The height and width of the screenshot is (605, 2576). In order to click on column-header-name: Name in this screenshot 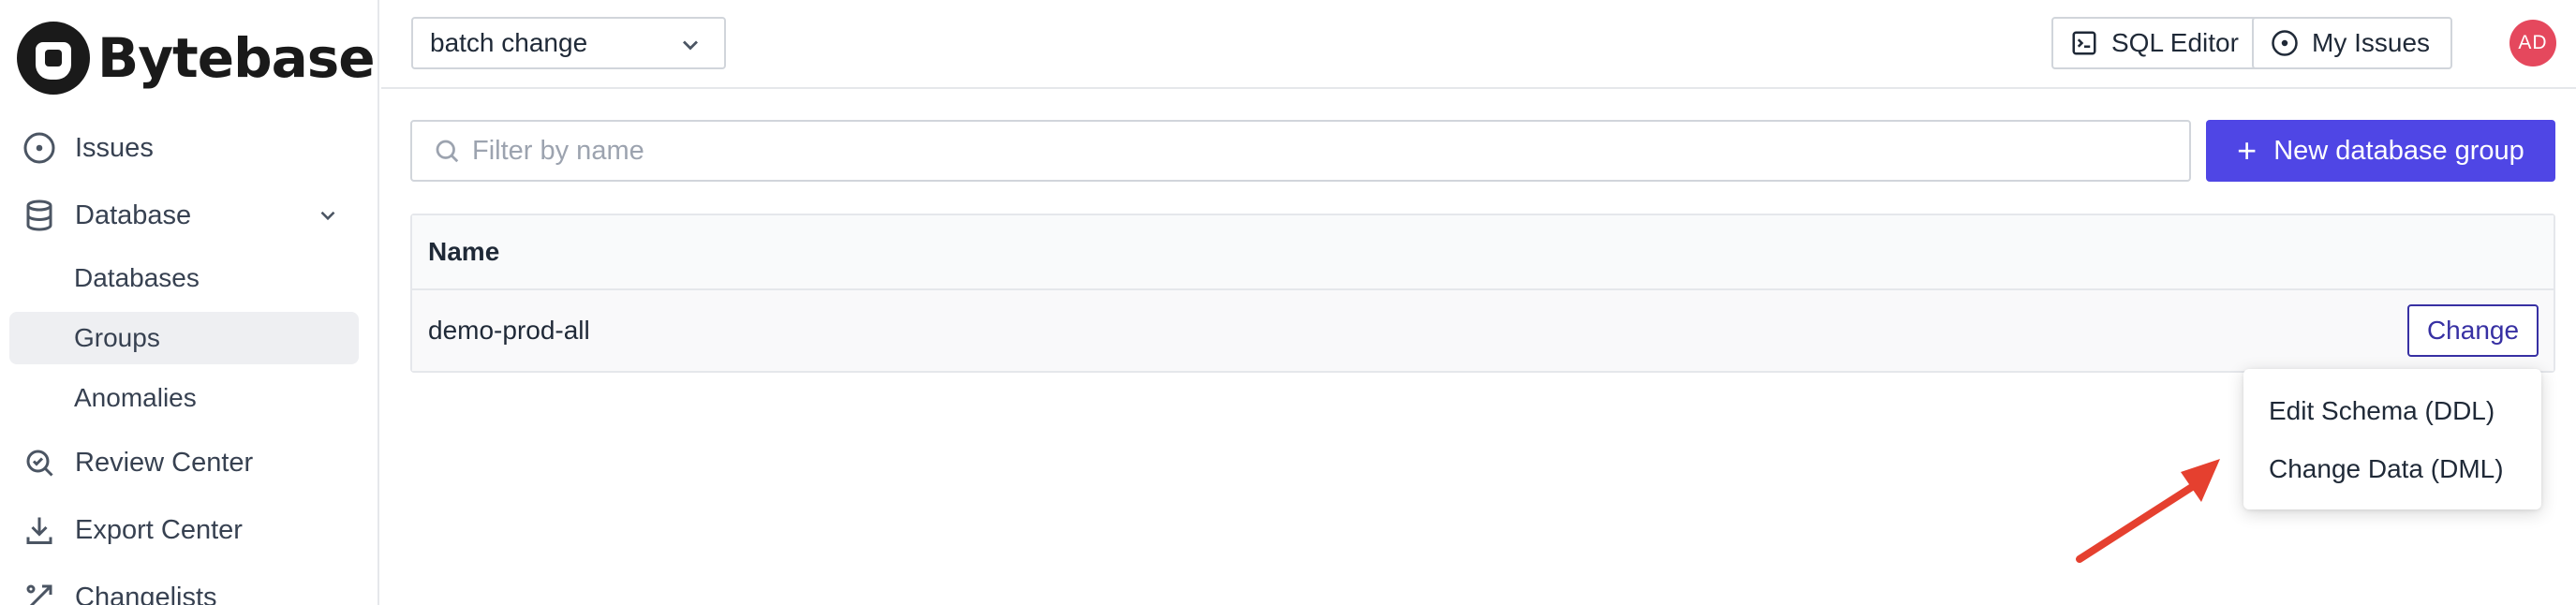, I will do `click(464, 252)`.